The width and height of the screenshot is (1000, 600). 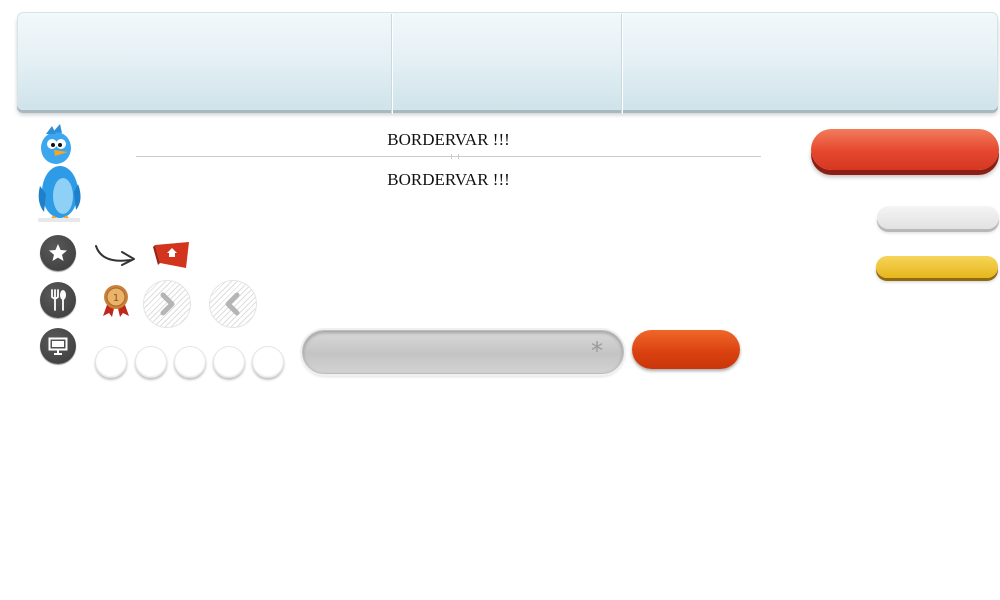 I want to click on star-icon, so click(x=58, y=253).